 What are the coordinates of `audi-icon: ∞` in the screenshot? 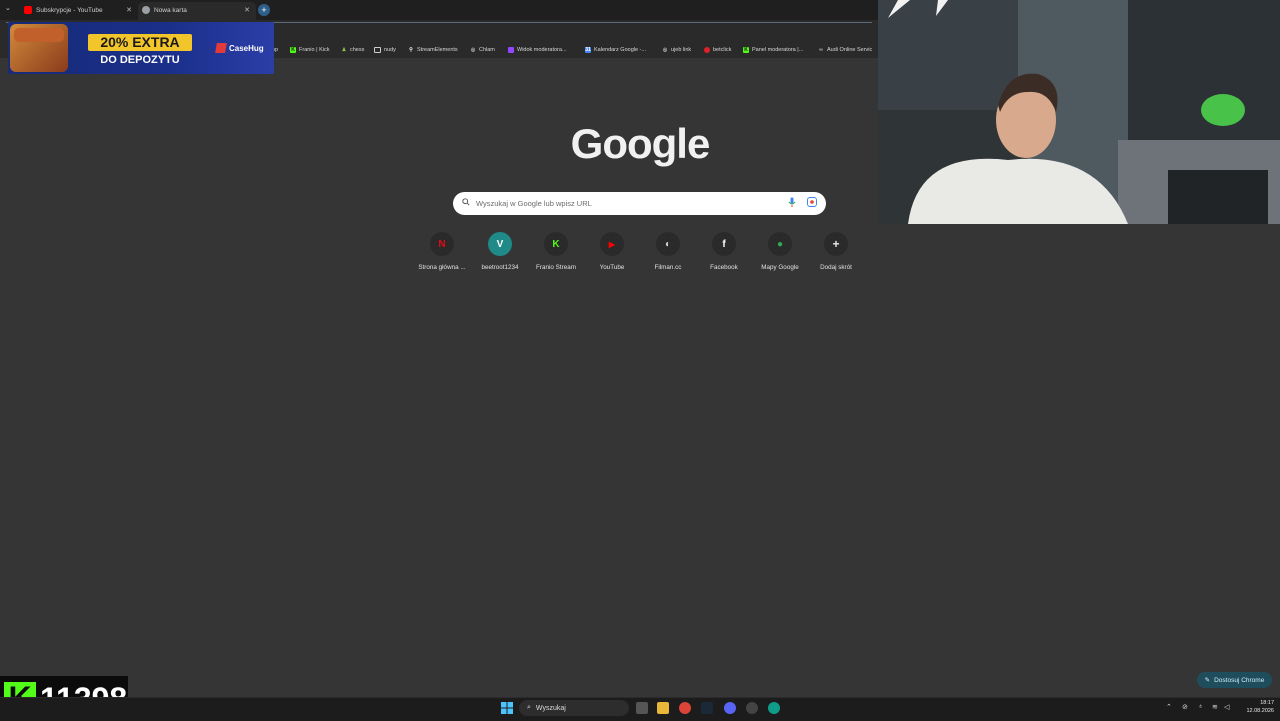 It's located at (821, 50).